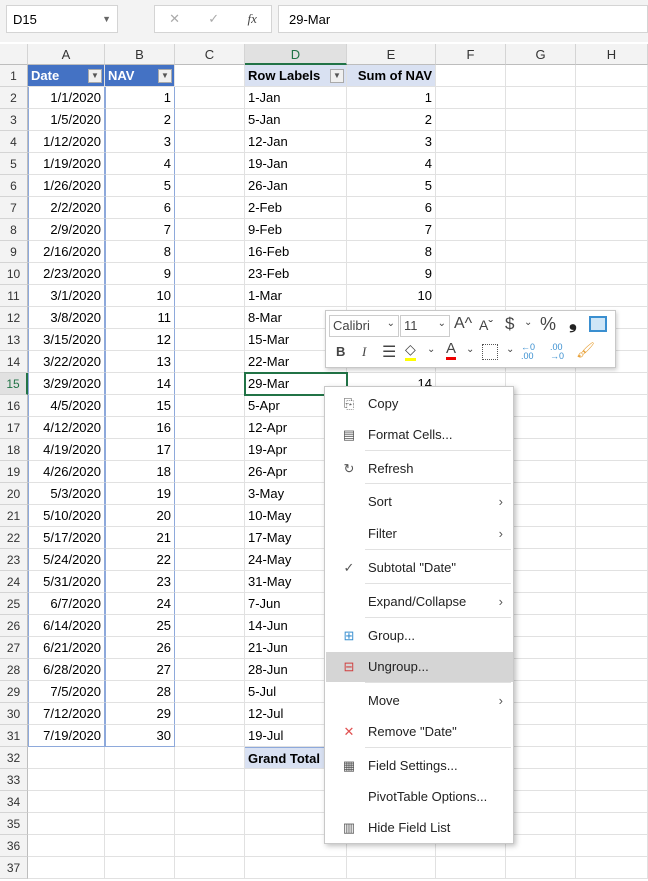 Image resolution: width=648 pixels, height=881 pixels. What do you see at coordinates (14, 538) in the screenshot?
I see `row-header: 22` at bounding box center [14, 538].